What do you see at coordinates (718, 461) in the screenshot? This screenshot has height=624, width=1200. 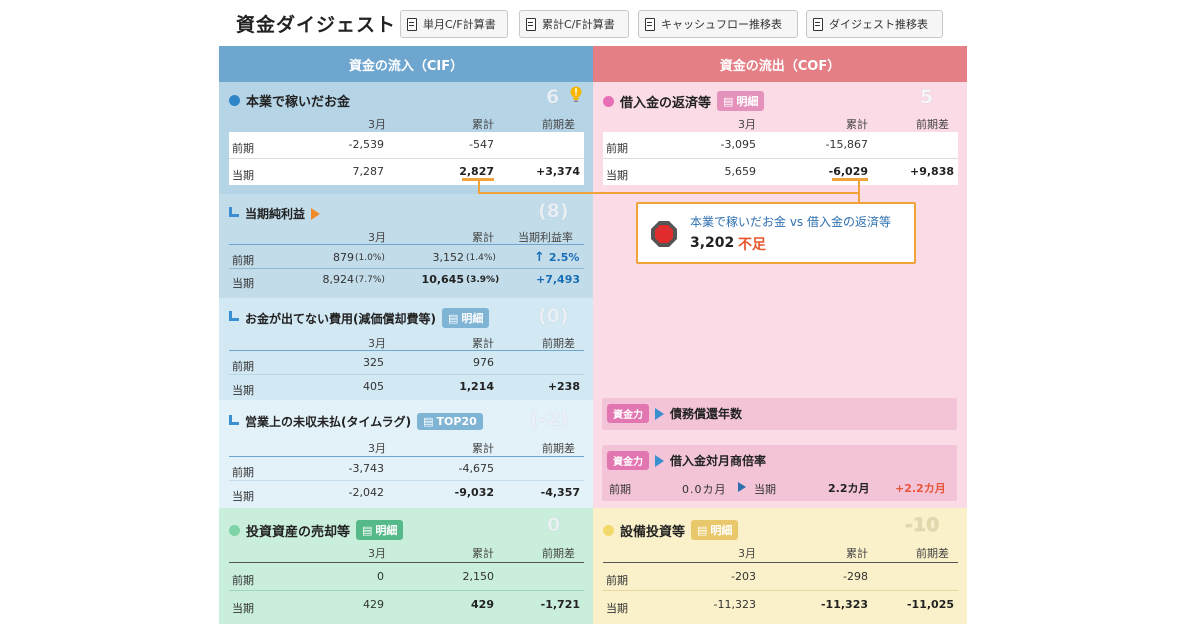 I see `loanratio-title-text: 借入金対月商倍率` at bounding box center [718, 461].